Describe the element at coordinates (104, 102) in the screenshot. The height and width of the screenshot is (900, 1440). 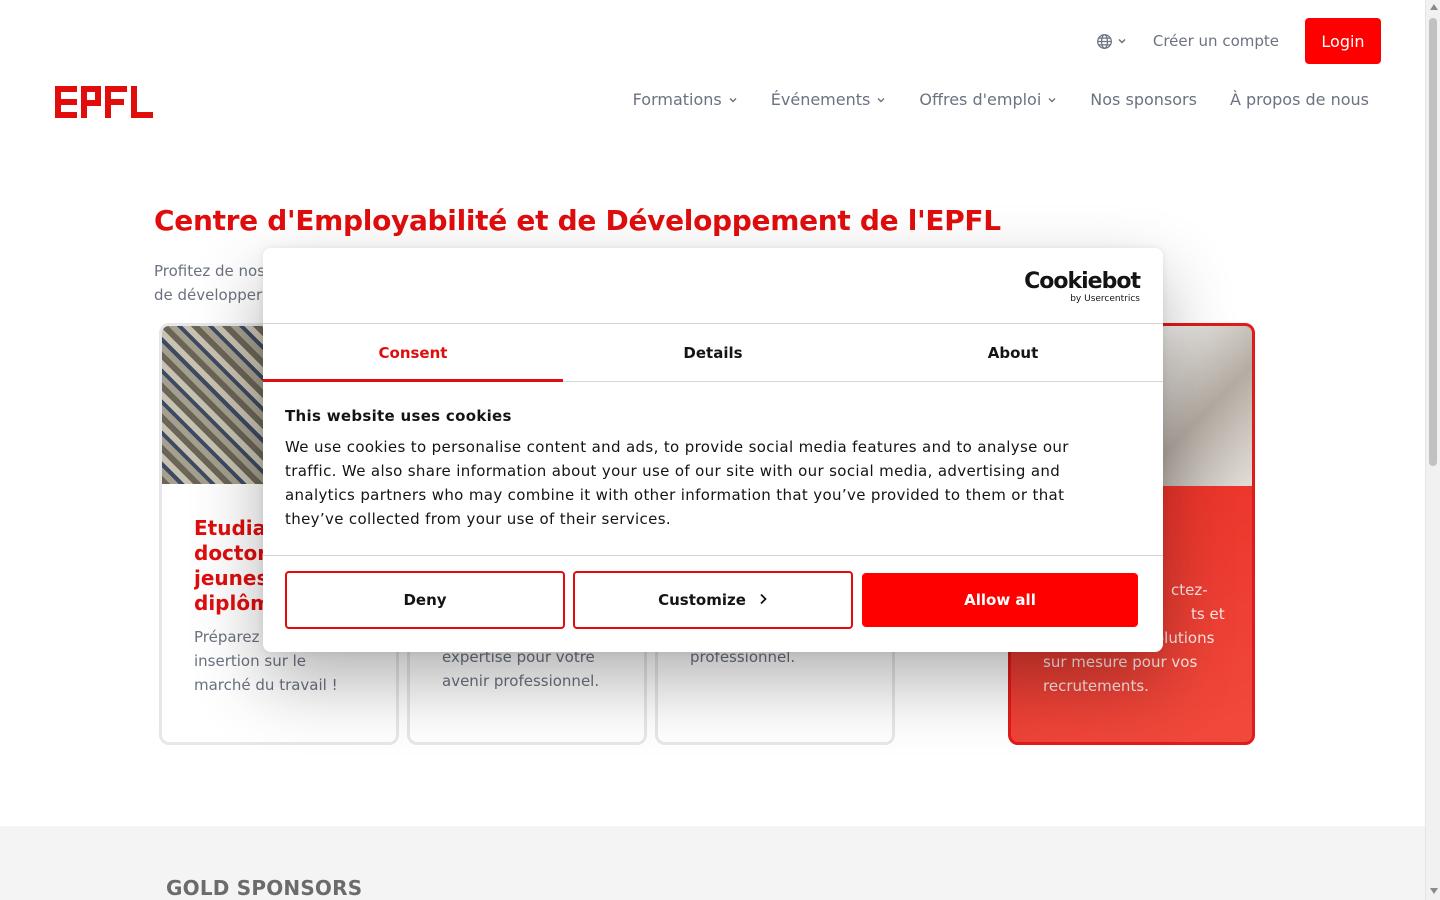
I see `epfl-logo` at that location.